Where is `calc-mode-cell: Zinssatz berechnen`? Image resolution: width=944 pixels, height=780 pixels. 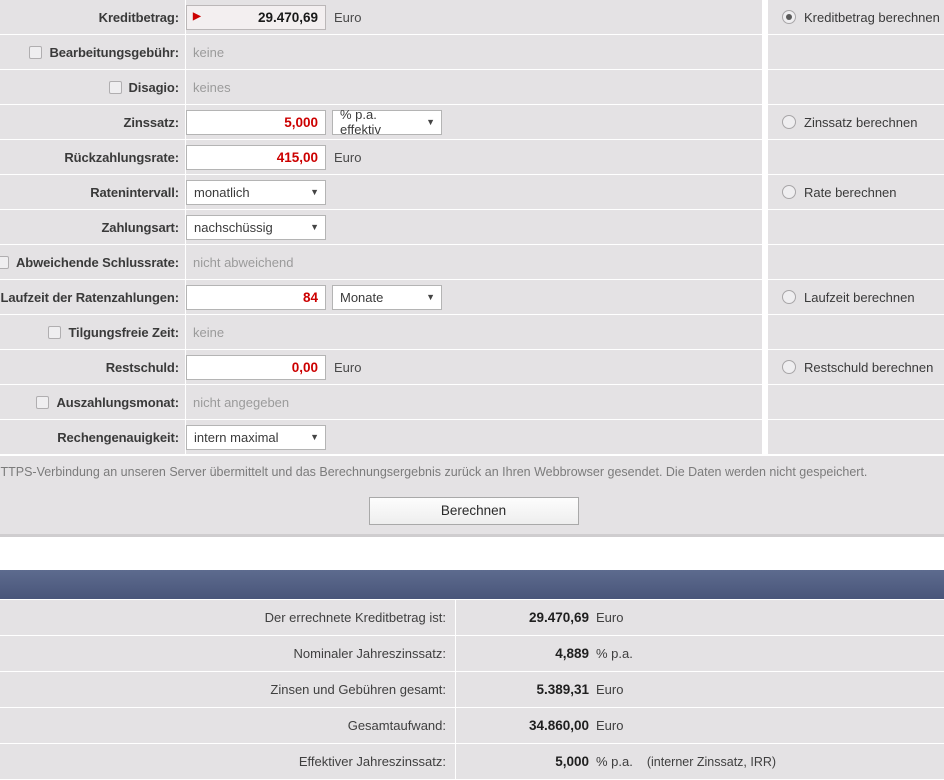
calc-mode-cell: Zinssatz berechnen is located at coordinates (856, 122).